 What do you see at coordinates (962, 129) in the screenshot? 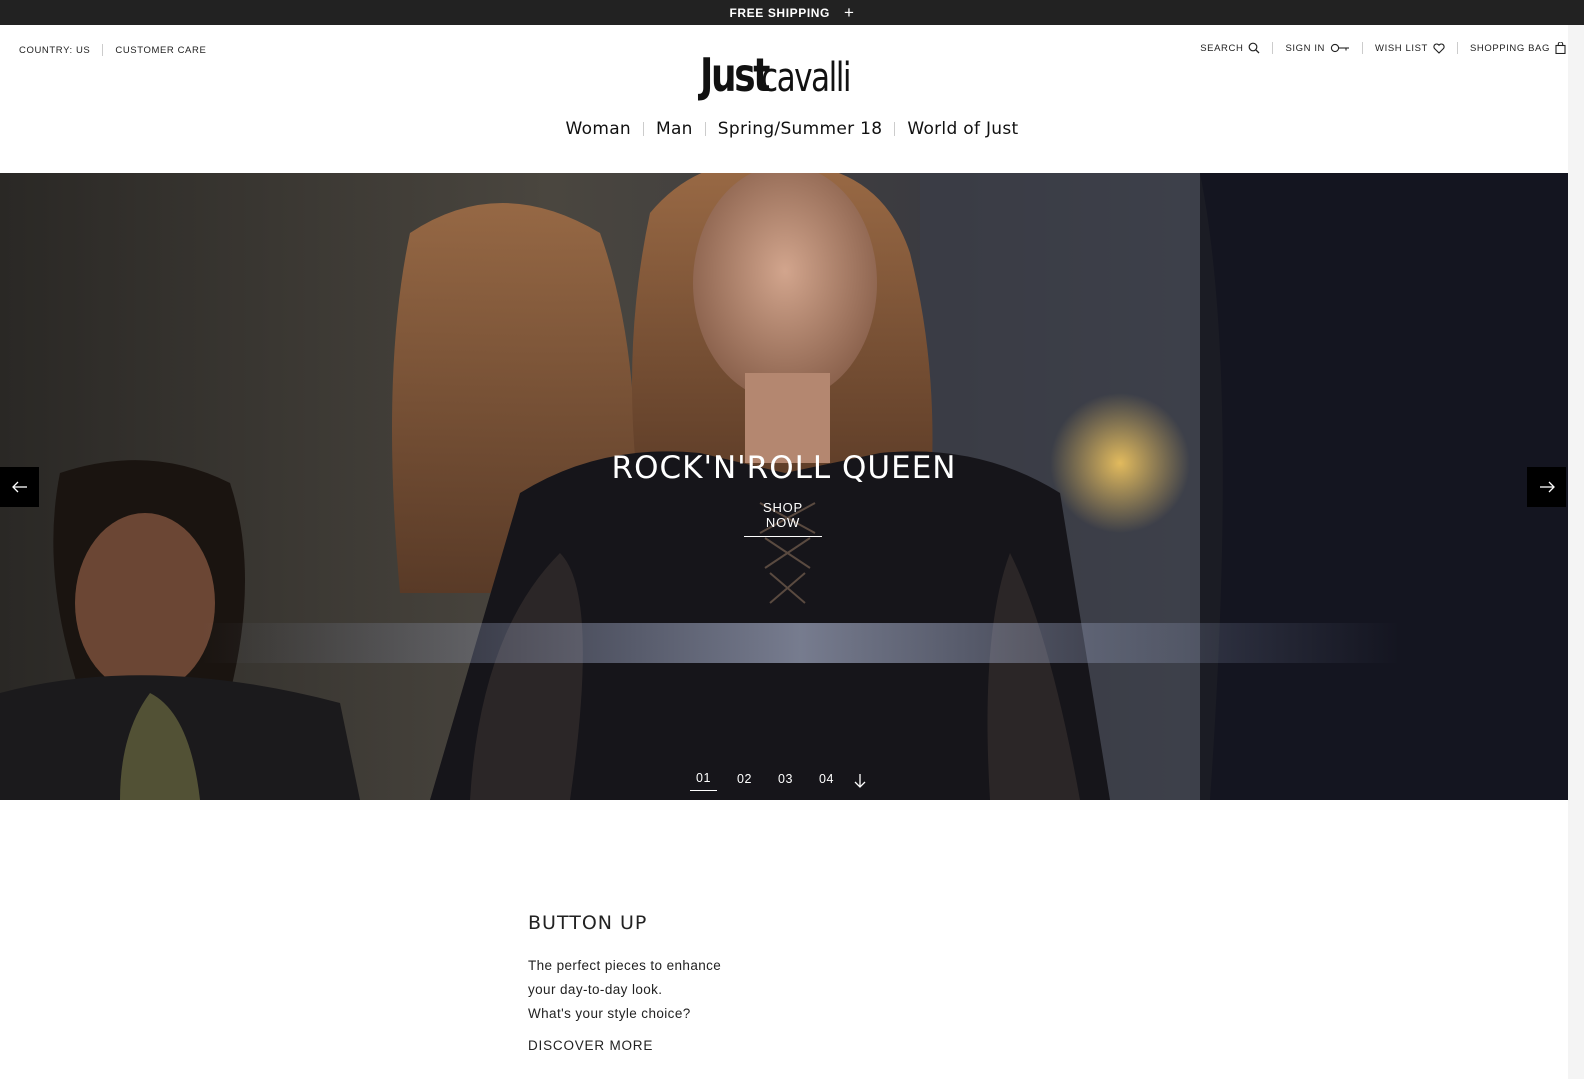
I see `nav-item-world-of-just: World of Just` at bounding box center [962, 129].